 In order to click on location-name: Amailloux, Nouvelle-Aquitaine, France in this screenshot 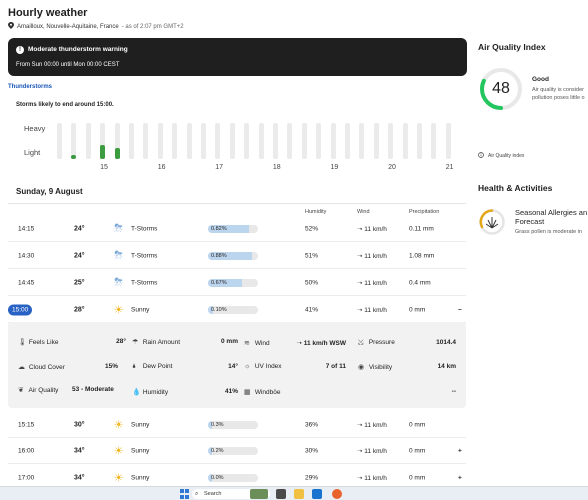, I will do `click(68, 27)`.